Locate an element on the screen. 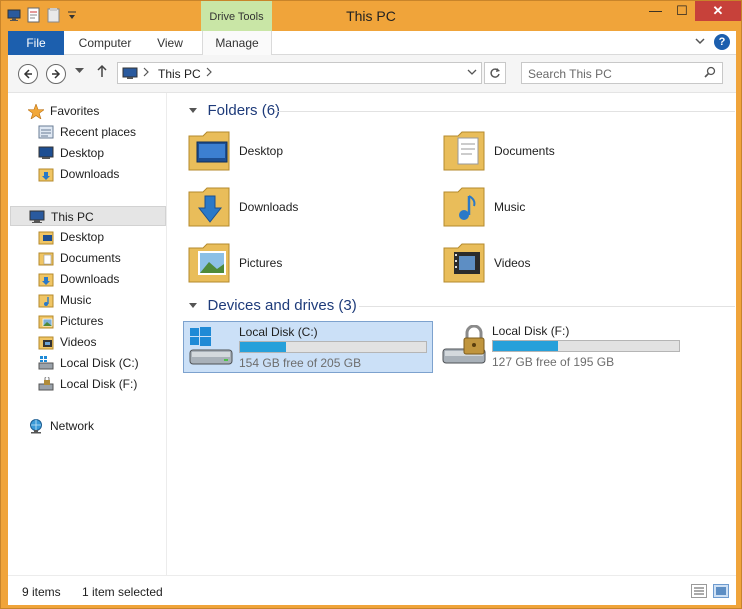 Image resolution: width=742 pixels, height=609 pixels. desktop-icon is located at coordinates (46, 156).